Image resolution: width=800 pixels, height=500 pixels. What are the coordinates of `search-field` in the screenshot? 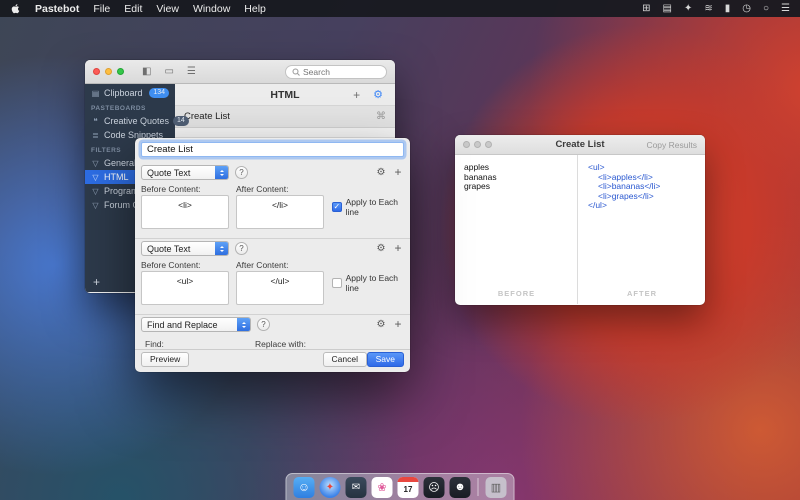 It's located at (336, 71).